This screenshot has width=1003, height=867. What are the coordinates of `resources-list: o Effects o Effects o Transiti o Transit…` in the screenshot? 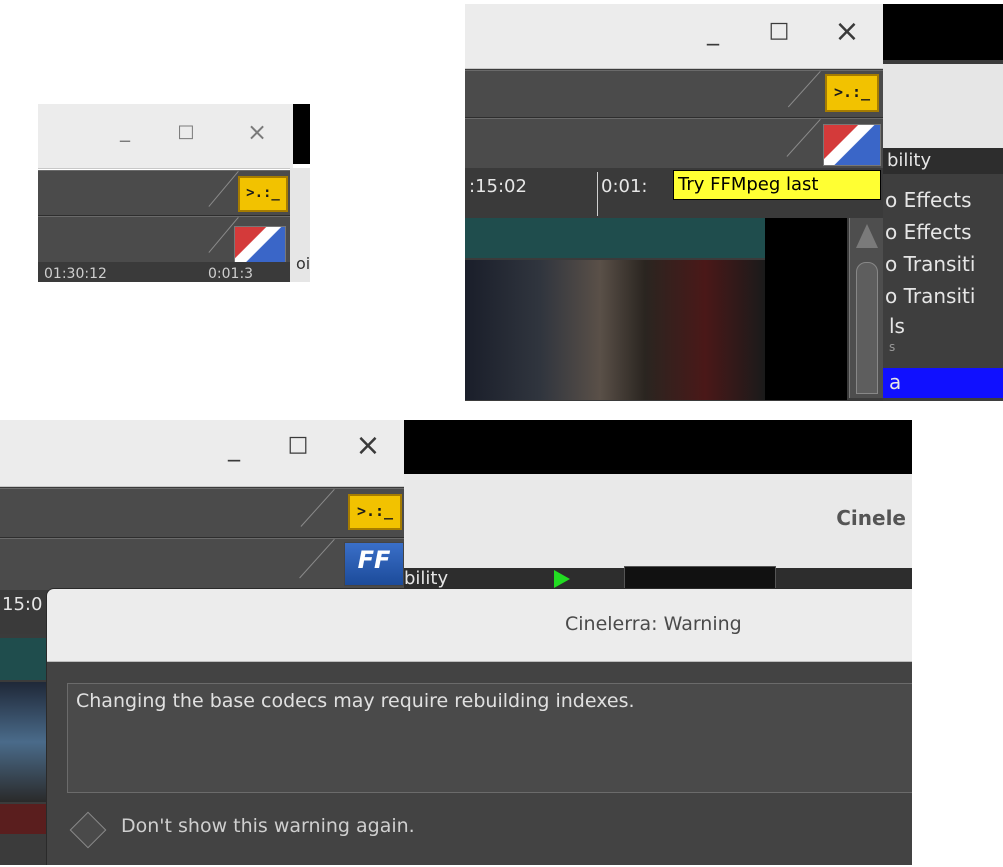 It's located at (943, 287).